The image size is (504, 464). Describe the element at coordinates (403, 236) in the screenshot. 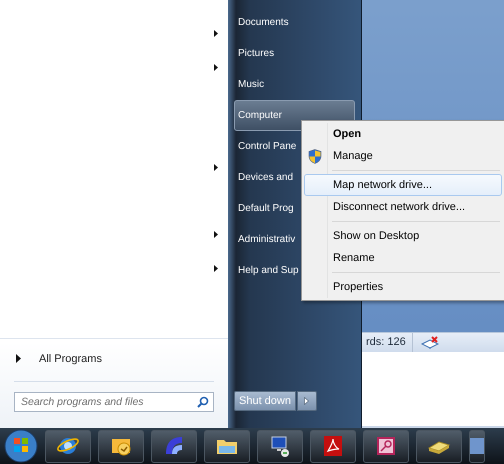

I see `menu-item: Show on Desktop` at that location.